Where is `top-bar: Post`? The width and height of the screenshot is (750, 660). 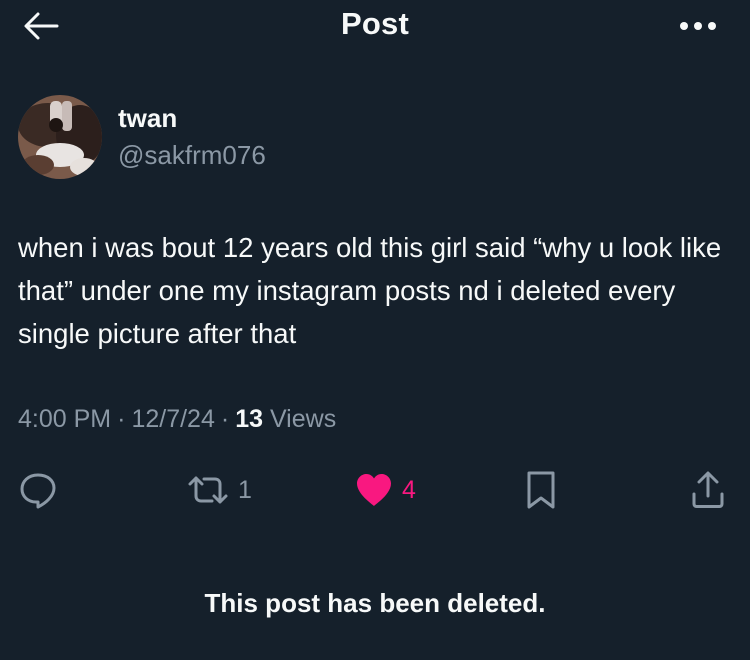
top-bar: Post is located at coordinates (375, 28).